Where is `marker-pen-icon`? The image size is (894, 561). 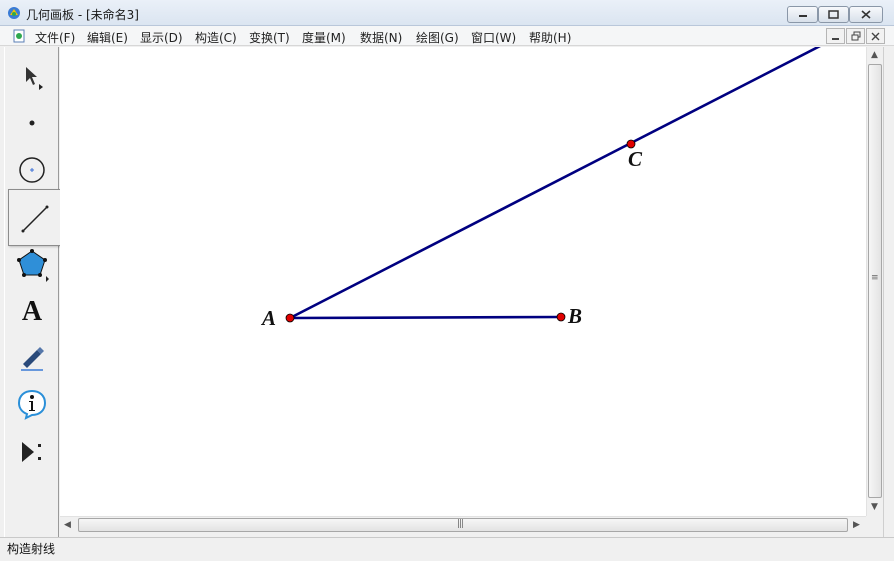
marker-pen-icon is located at coordinates (32, 359).